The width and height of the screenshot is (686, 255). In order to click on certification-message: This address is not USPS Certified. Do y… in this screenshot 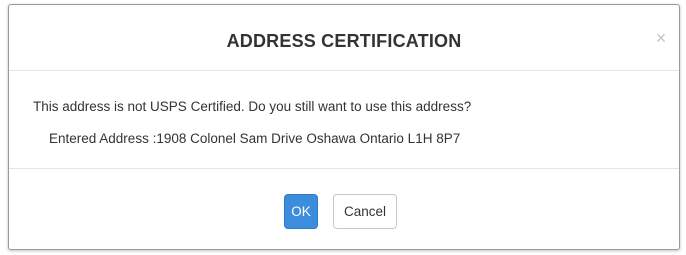, I will do `click(252, 106)`.